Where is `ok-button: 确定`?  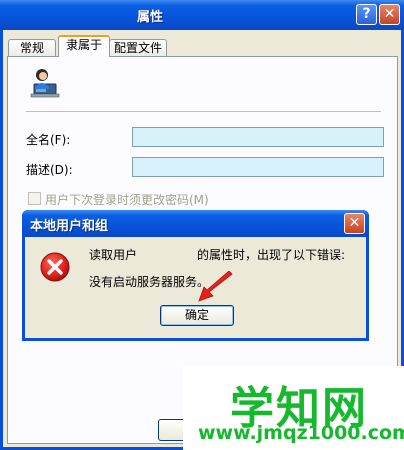 ok-button: 确定 is located at coordinates (197, 315).